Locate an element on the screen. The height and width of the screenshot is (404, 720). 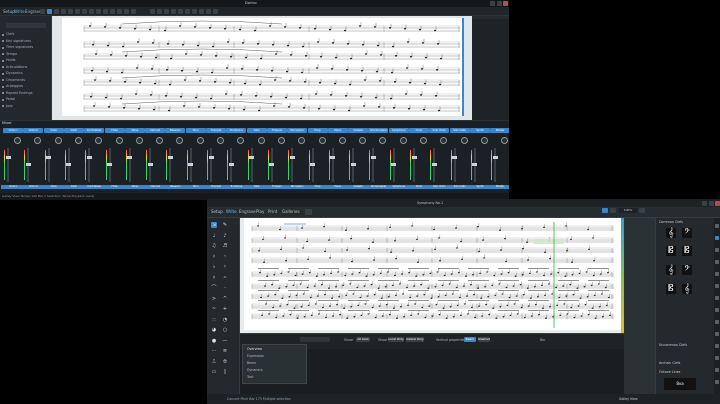
list-item: Expression is located at coordinates (255, 356).